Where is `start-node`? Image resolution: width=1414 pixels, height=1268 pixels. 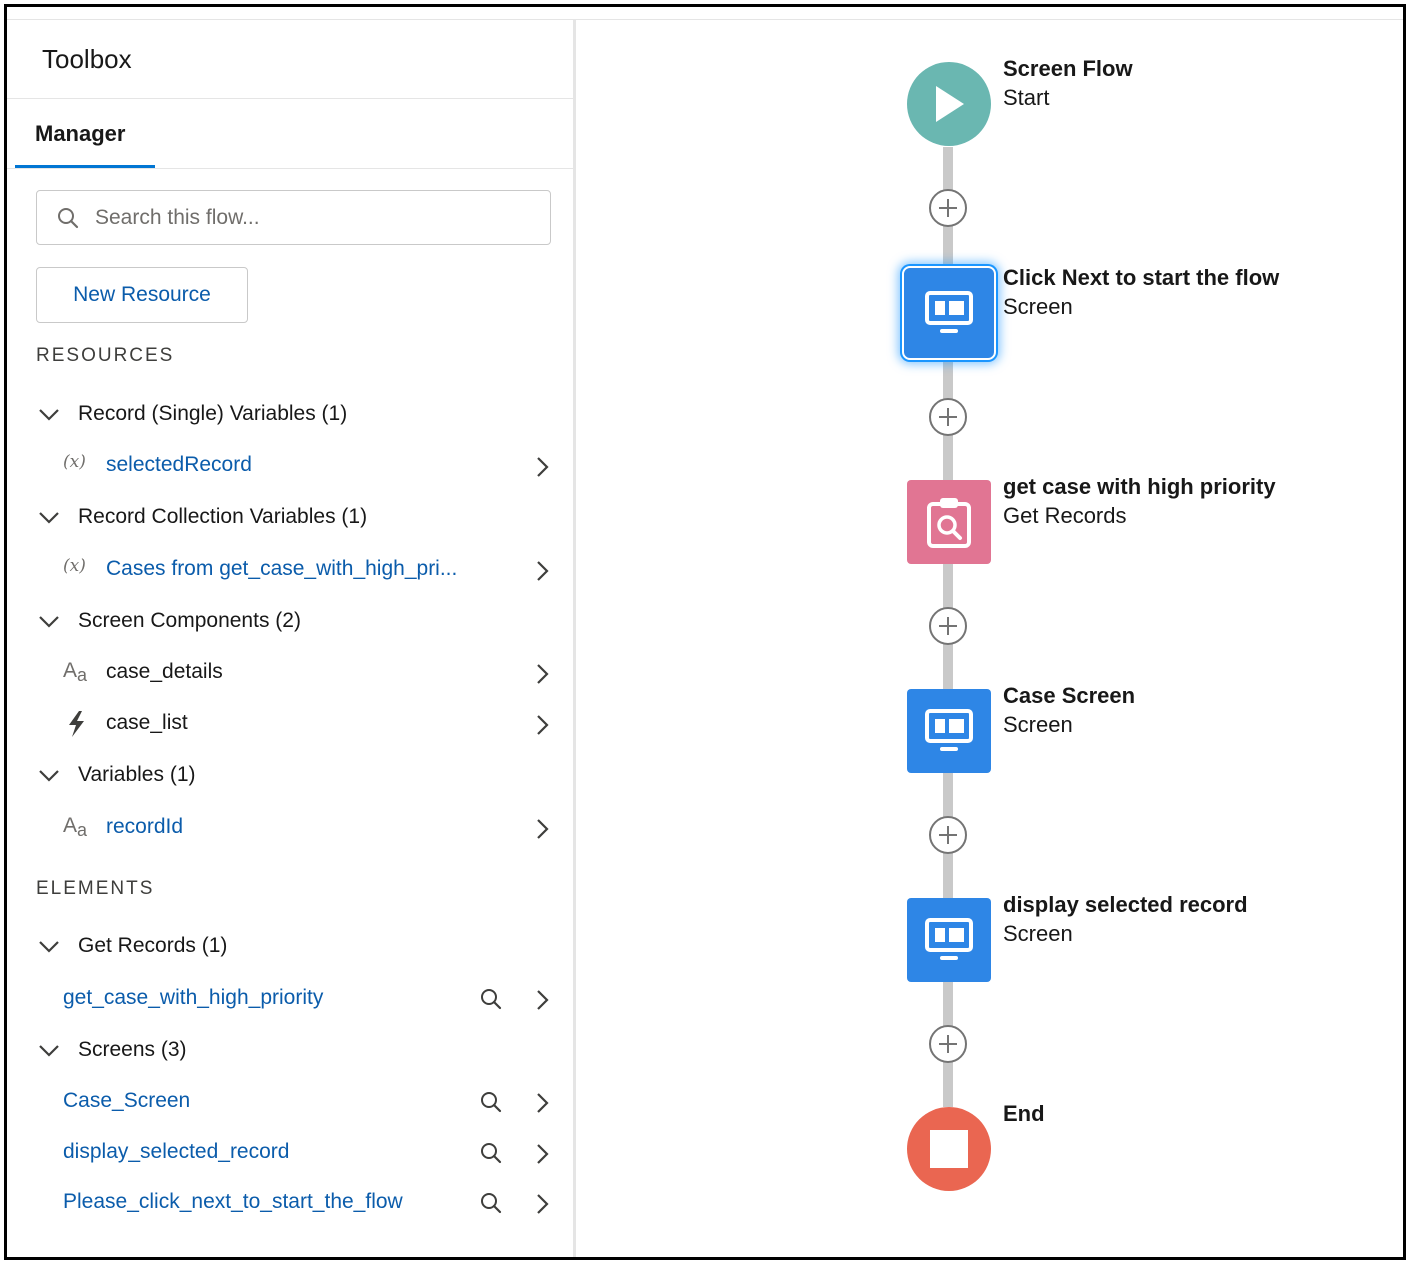
start-node is located at coordinates (949, 104).